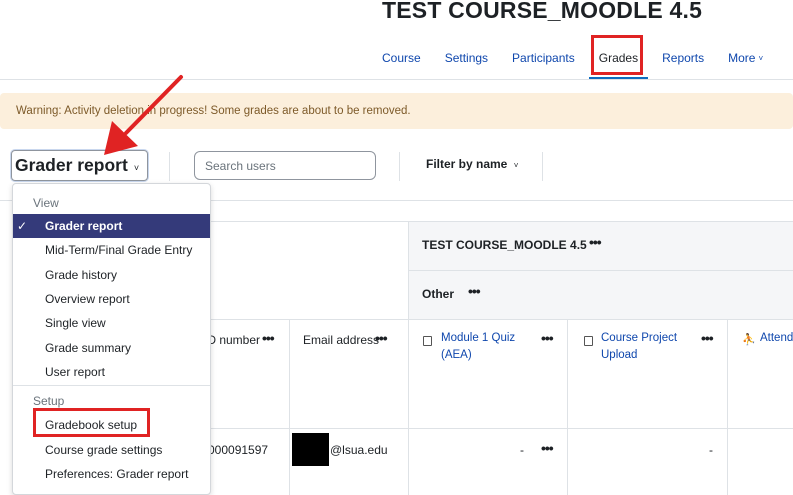 This screenshot has height=495, width=793. Describe the element at coordinates (711, 450) in the screenshot. I see `grade-cell-course-project: -` at that location.